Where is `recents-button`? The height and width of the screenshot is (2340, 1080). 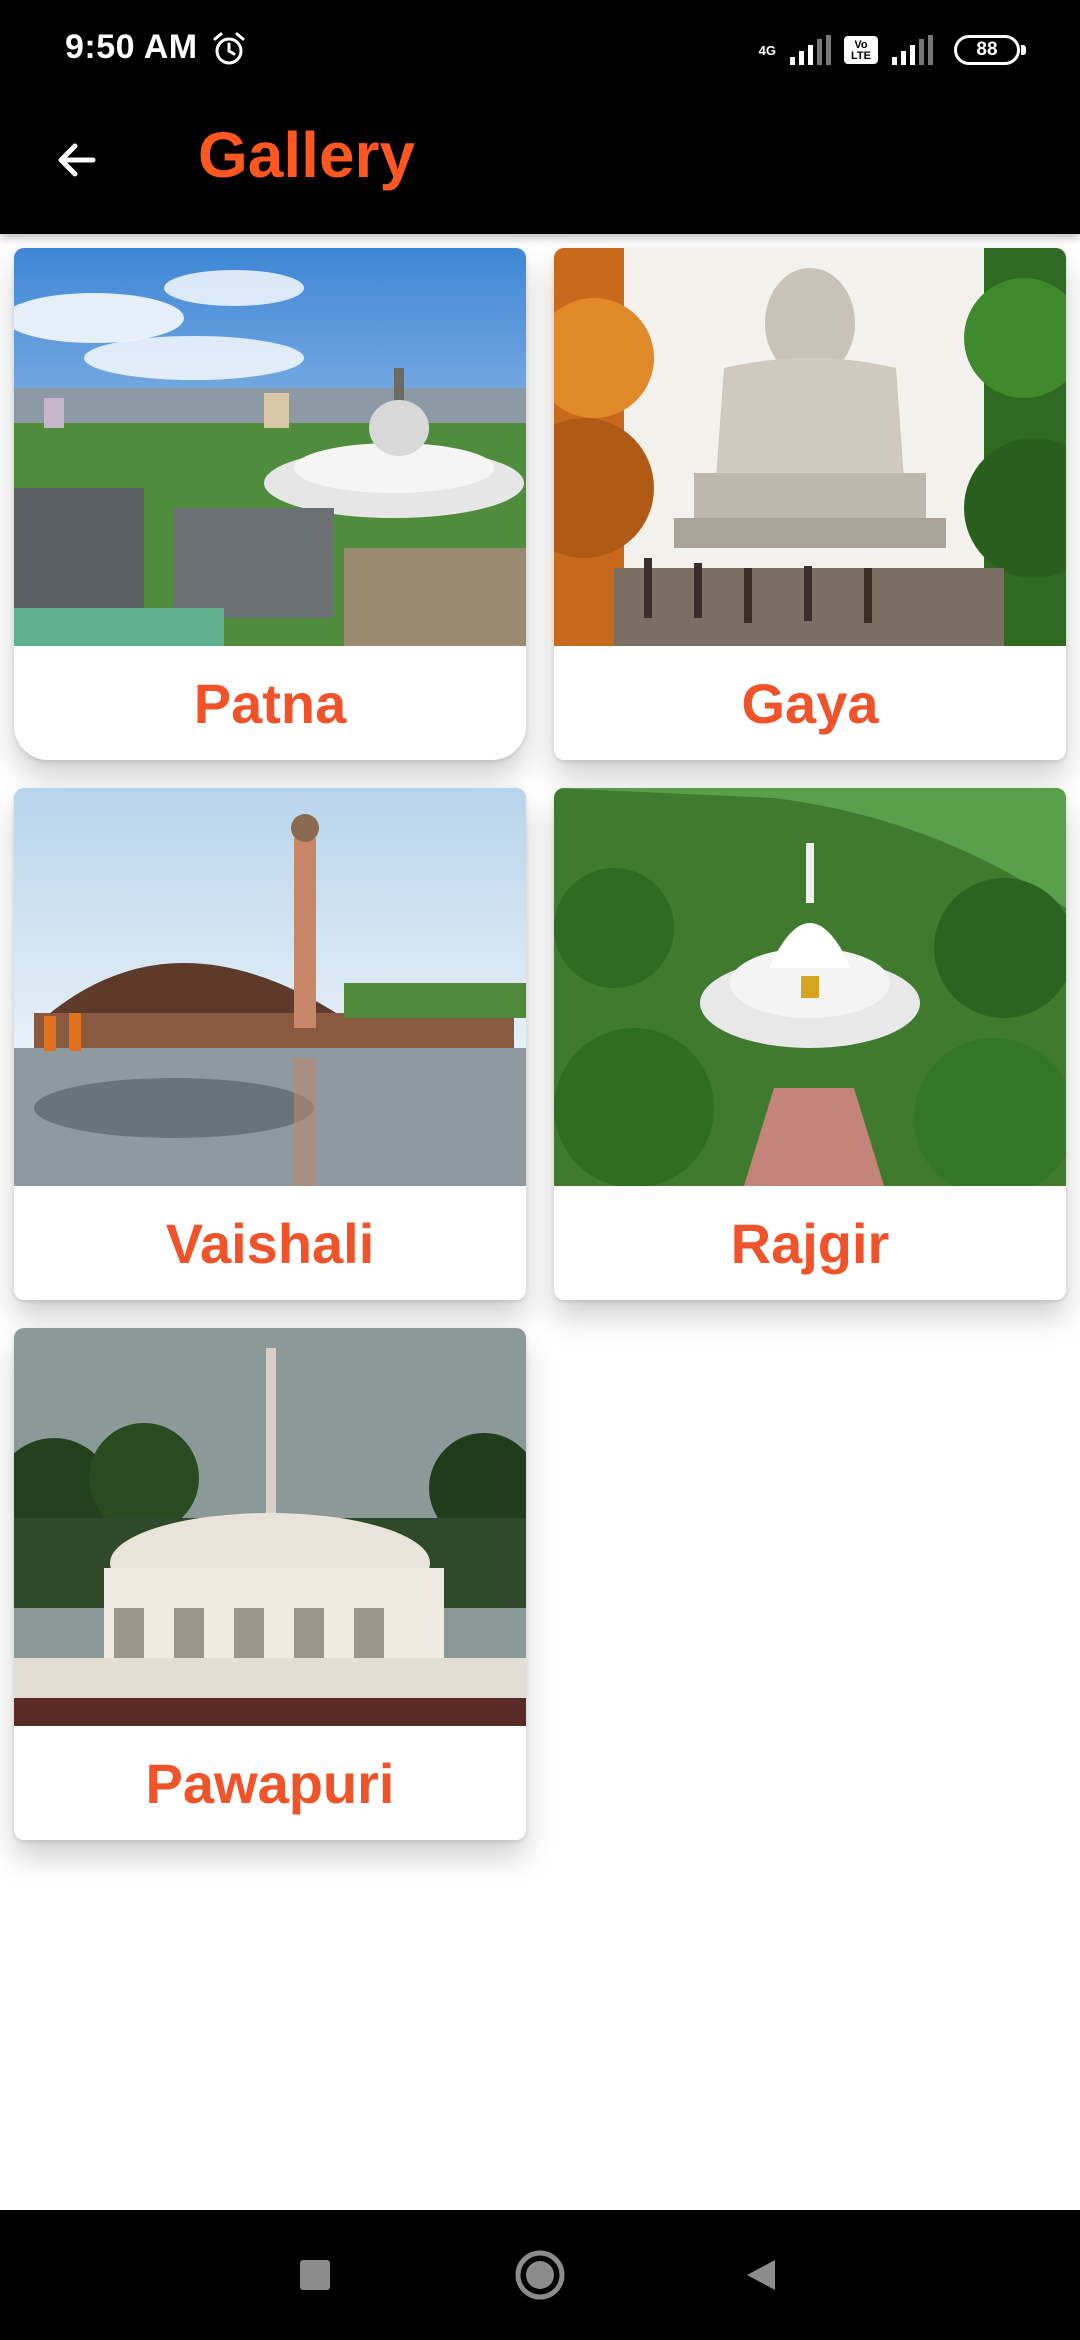 recents-button is located at coordinates (315, 2275).